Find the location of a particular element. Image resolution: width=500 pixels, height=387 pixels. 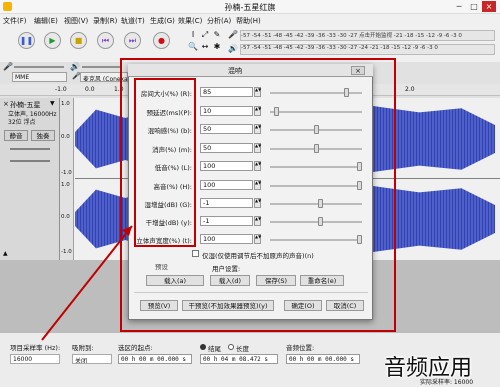

menu-edit: 编辑(E) is located at coordinates (46, 21).